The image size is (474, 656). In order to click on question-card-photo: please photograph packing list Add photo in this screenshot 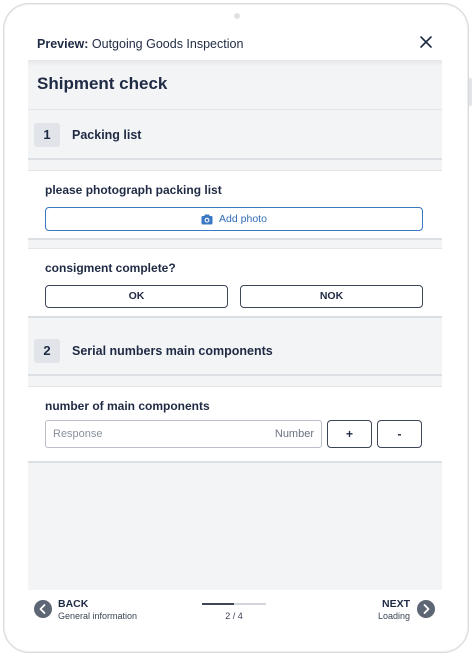, I will do `click(235, 205)`.